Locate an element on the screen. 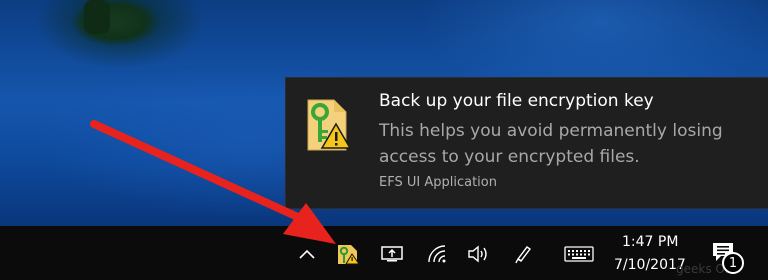 This screenshot has width=768, height=280. wifi-icon is located at coordinates (436, 254).